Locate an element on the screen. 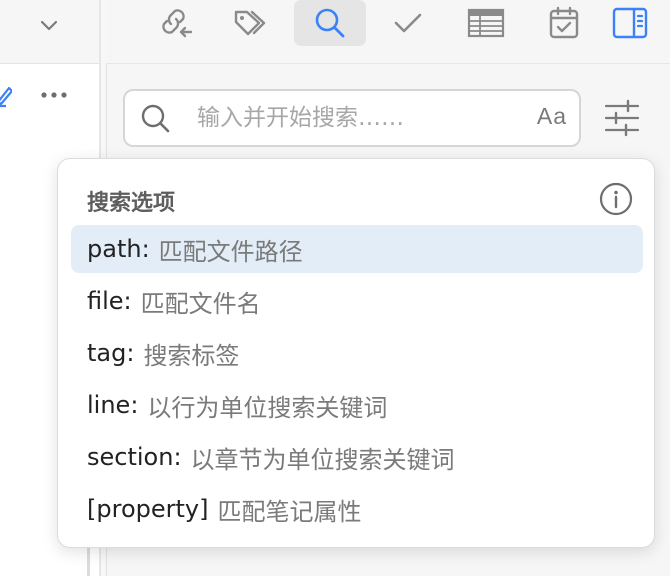 The width and height of the screenshot is (670, 576). option-description: 匹配文件路径 is located at coordinates (230, 251).